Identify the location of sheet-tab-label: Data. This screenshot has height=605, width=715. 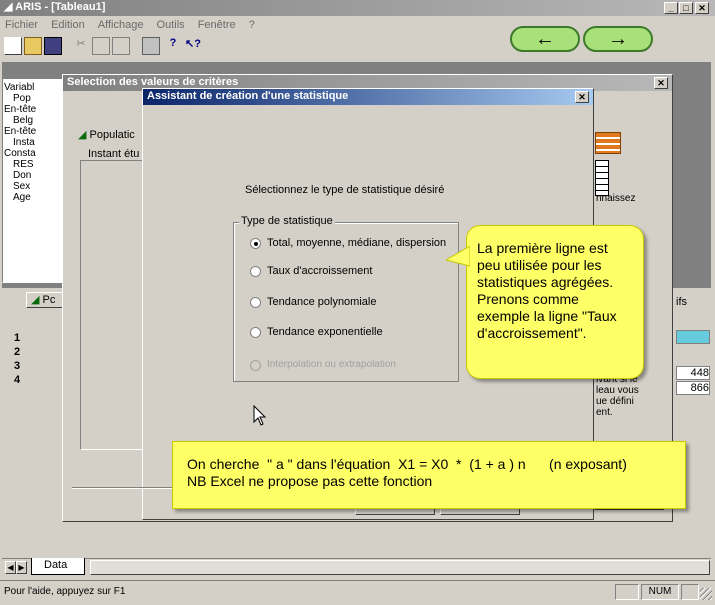
(56, 565).